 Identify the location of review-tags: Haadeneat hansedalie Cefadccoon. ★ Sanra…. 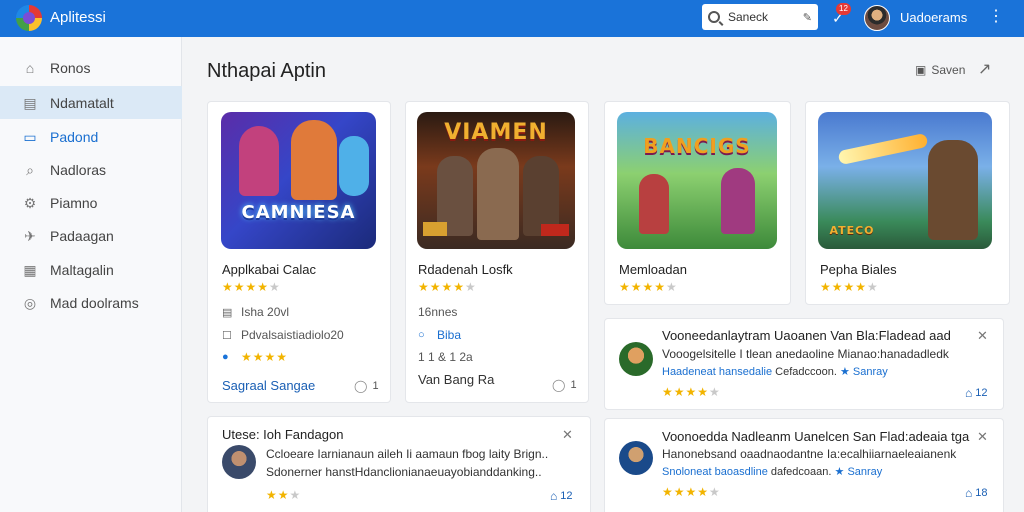
(775, 371).